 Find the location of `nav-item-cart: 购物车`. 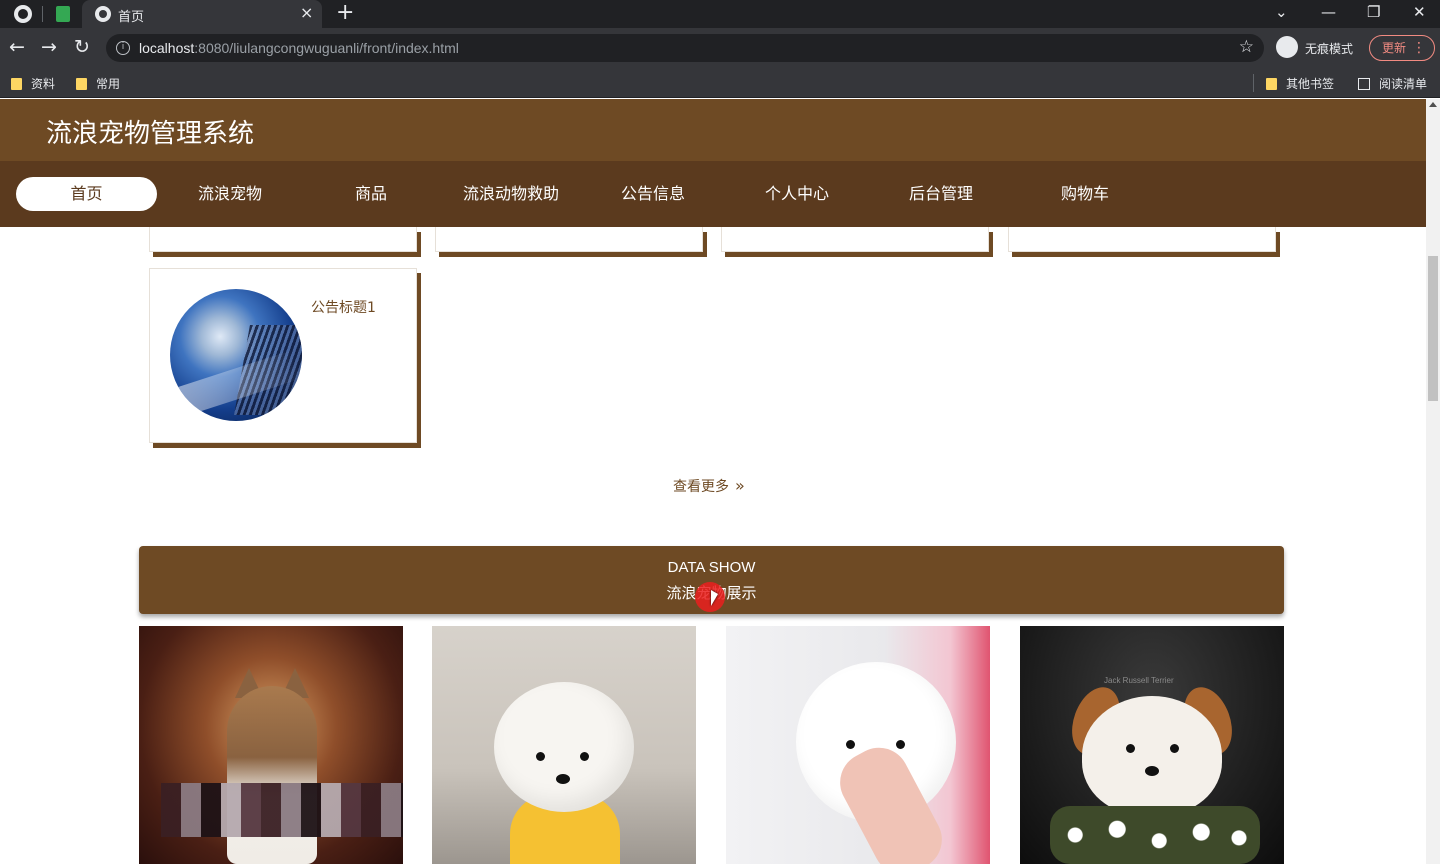

nav-item-cart: 购物车 is located at coordinates (1085, 194).